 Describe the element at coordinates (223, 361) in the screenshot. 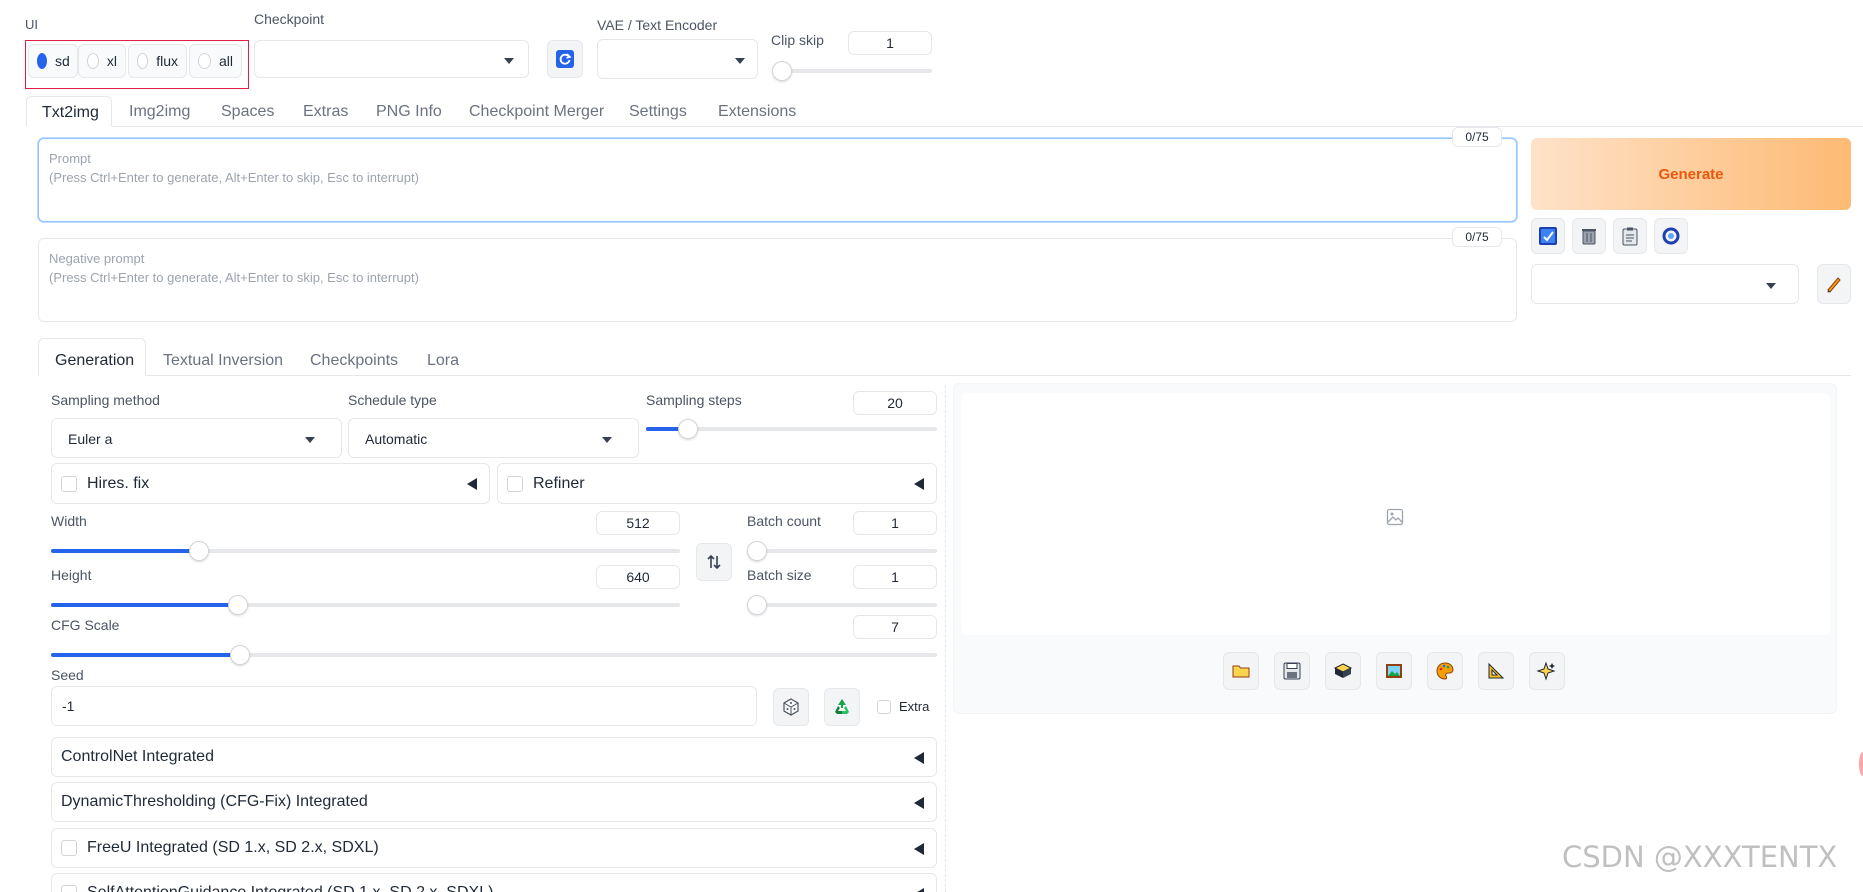

I see `subtab-textual-inversion: Textual Inversion` at that location.